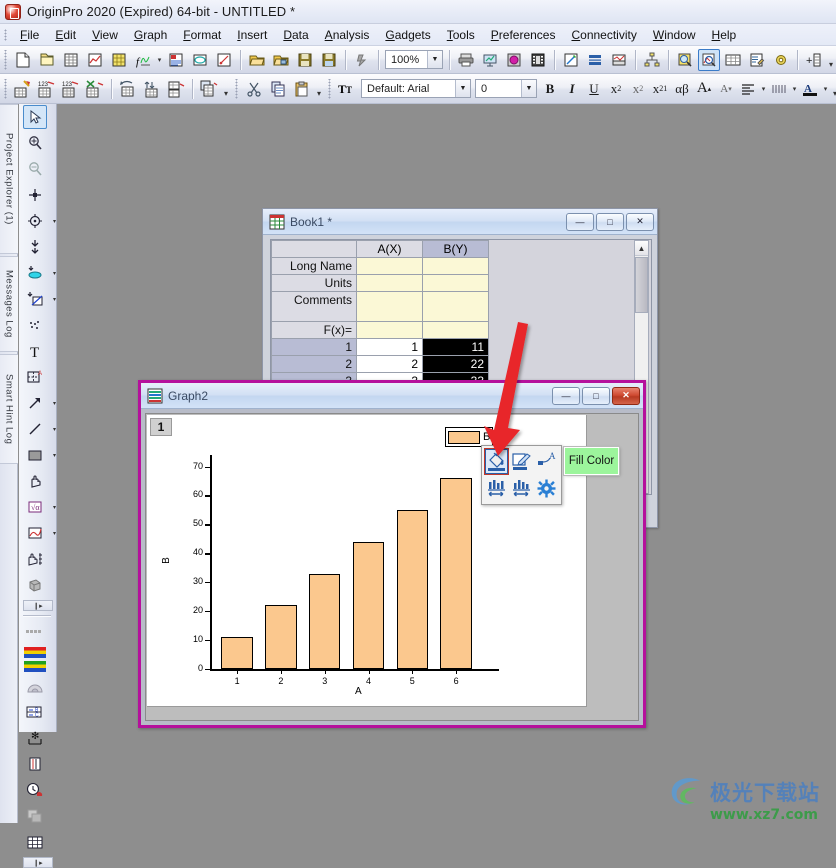 Image resolution: width=836 pixels, height=868 pixels. I want to click on new-function-plot-icon: f, so click(143, 60).